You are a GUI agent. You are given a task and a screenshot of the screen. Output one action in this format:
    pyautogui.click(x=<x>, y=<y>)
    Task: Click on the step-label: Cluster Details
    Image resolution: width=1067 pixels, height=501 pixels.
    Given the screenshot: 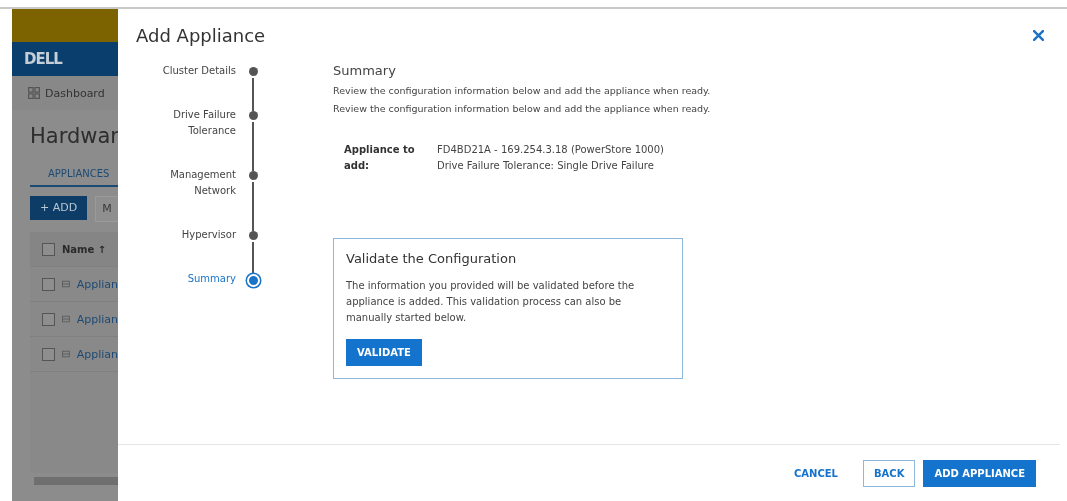 What is the action you would take?
    pyautogui.click(x=181, y=86)
    